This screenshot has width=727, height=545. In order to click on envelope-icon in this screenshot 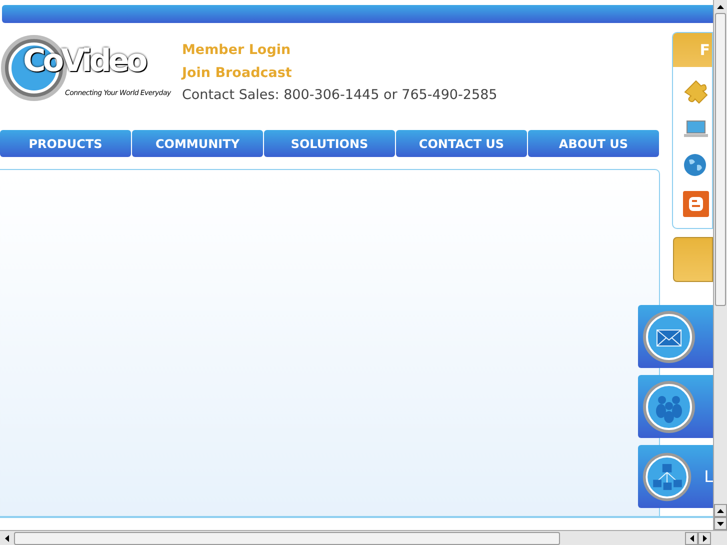, I will do `click(669, 337)`.